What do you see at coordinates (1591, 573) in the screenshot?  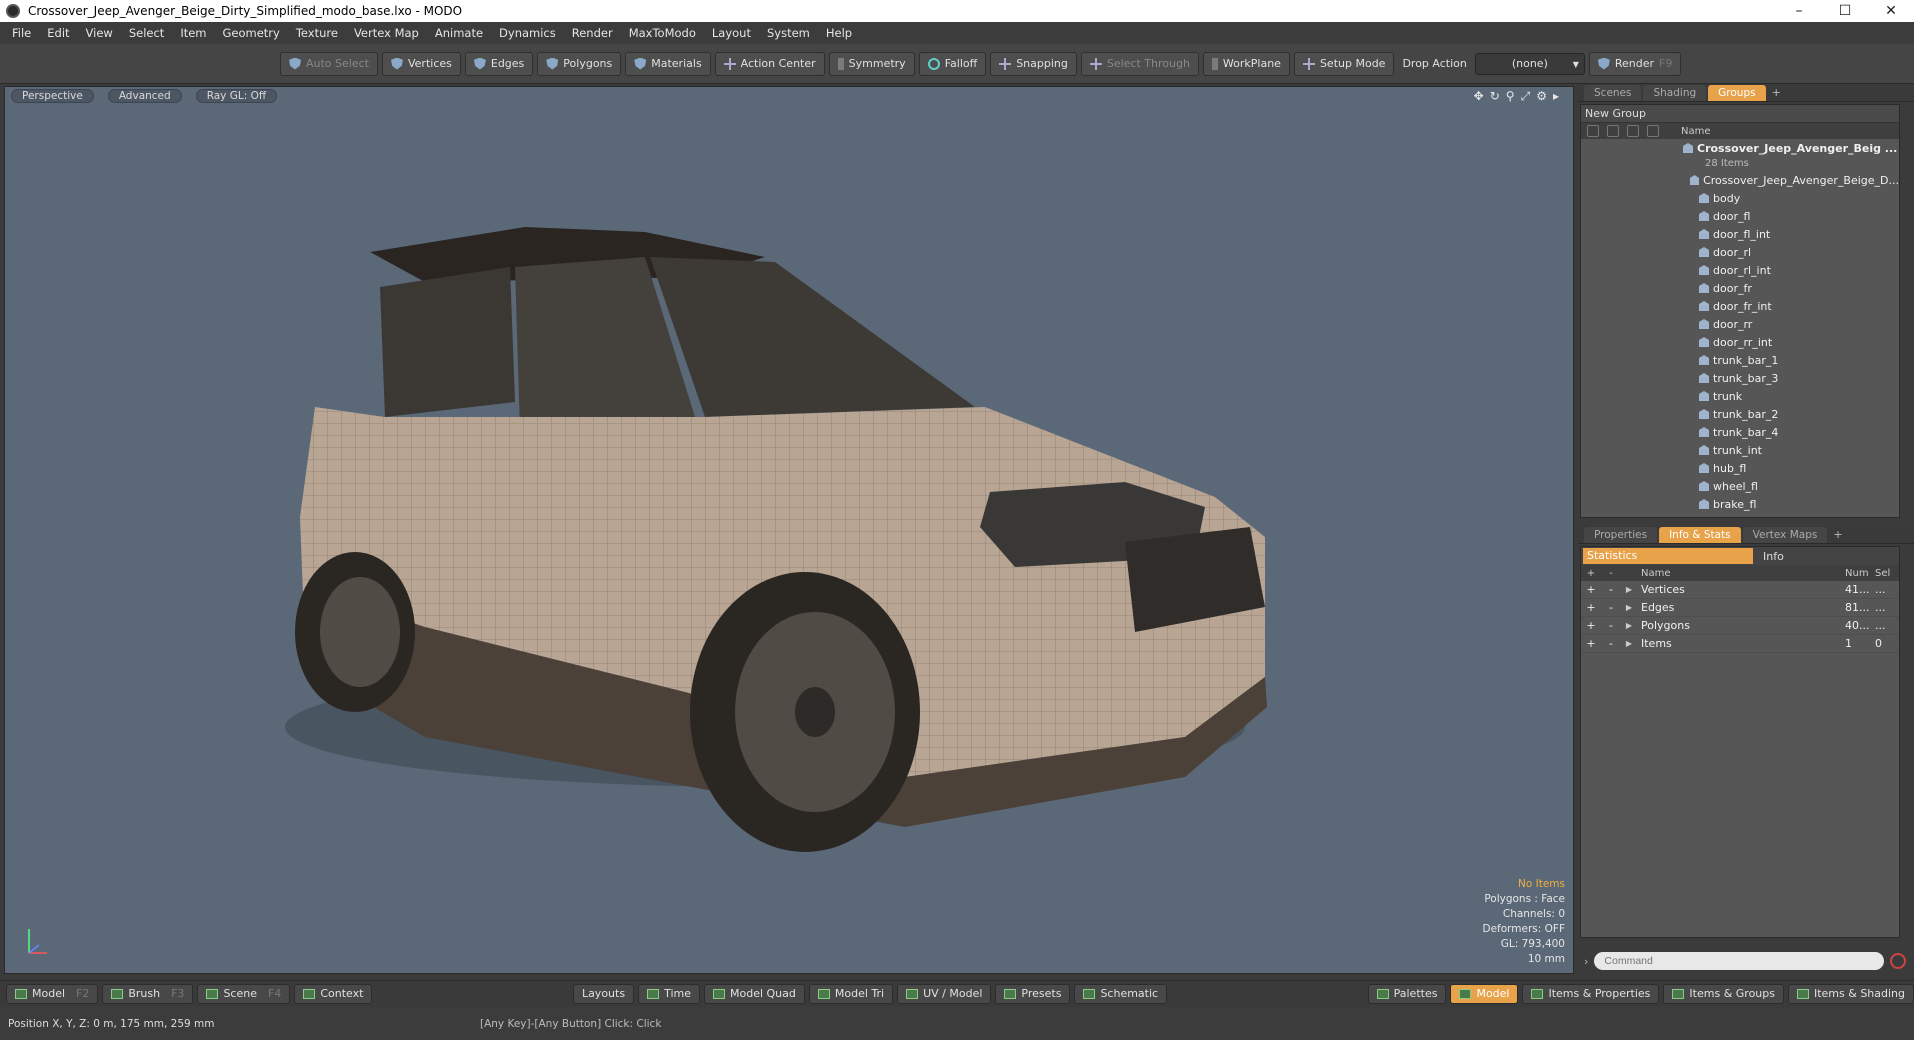 I see `expand-all-icon: +` at bounding box center [1591, 573].